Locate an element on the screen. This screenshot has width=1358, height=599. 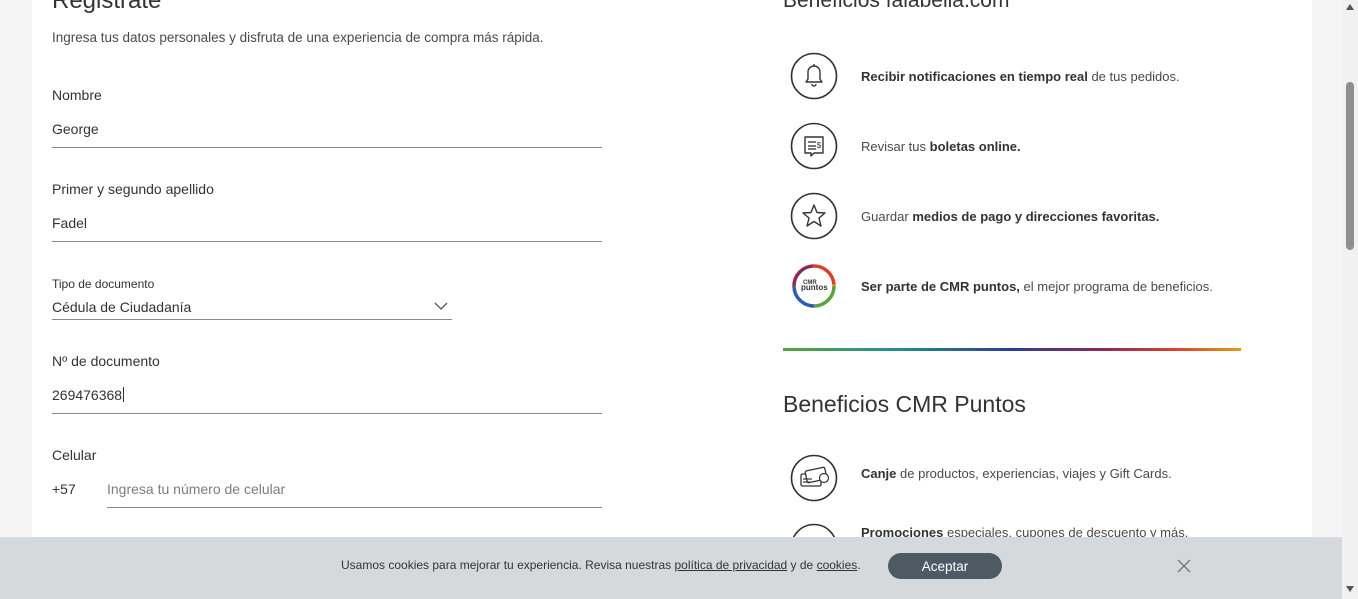
svg-text: puntos is located at coordinates (814, 287).